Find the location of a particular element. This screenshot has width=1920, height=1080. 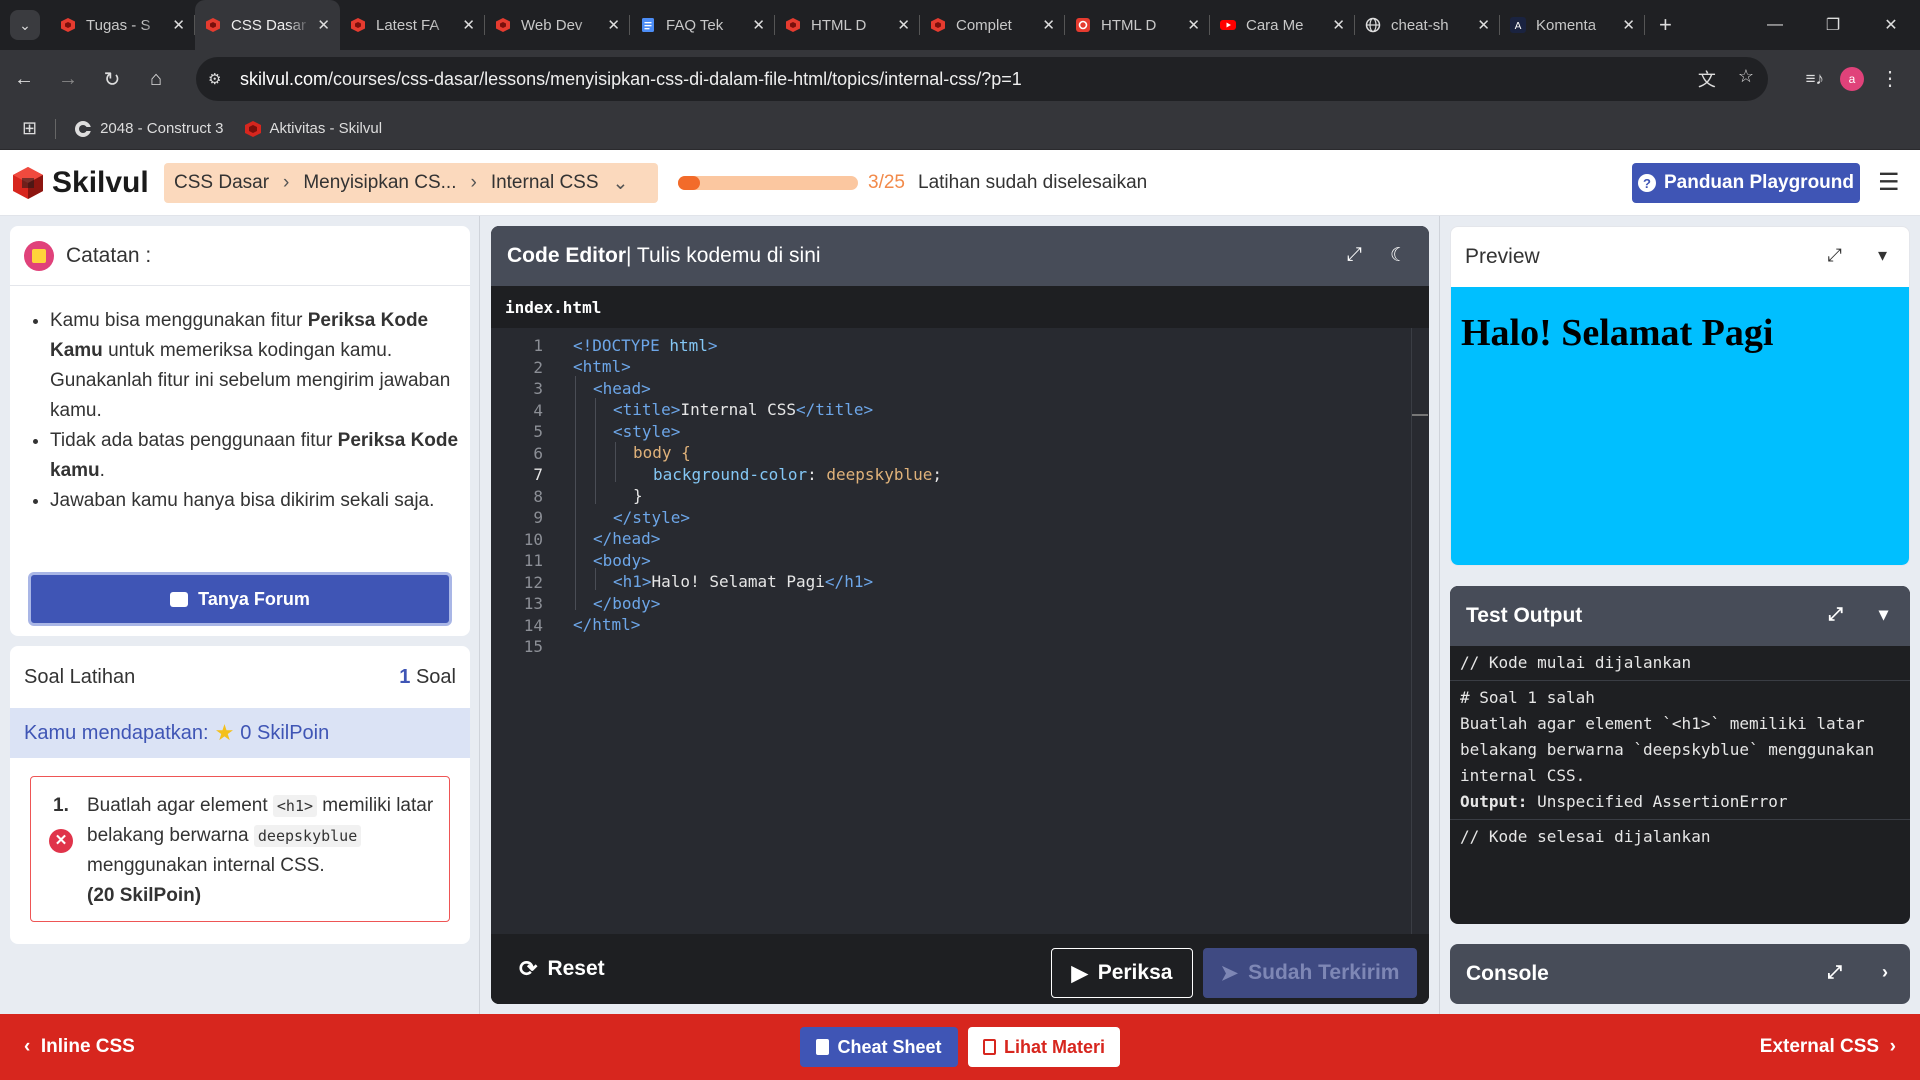

console-header: Console ⤢ › is located at coordinates (1680, 974).